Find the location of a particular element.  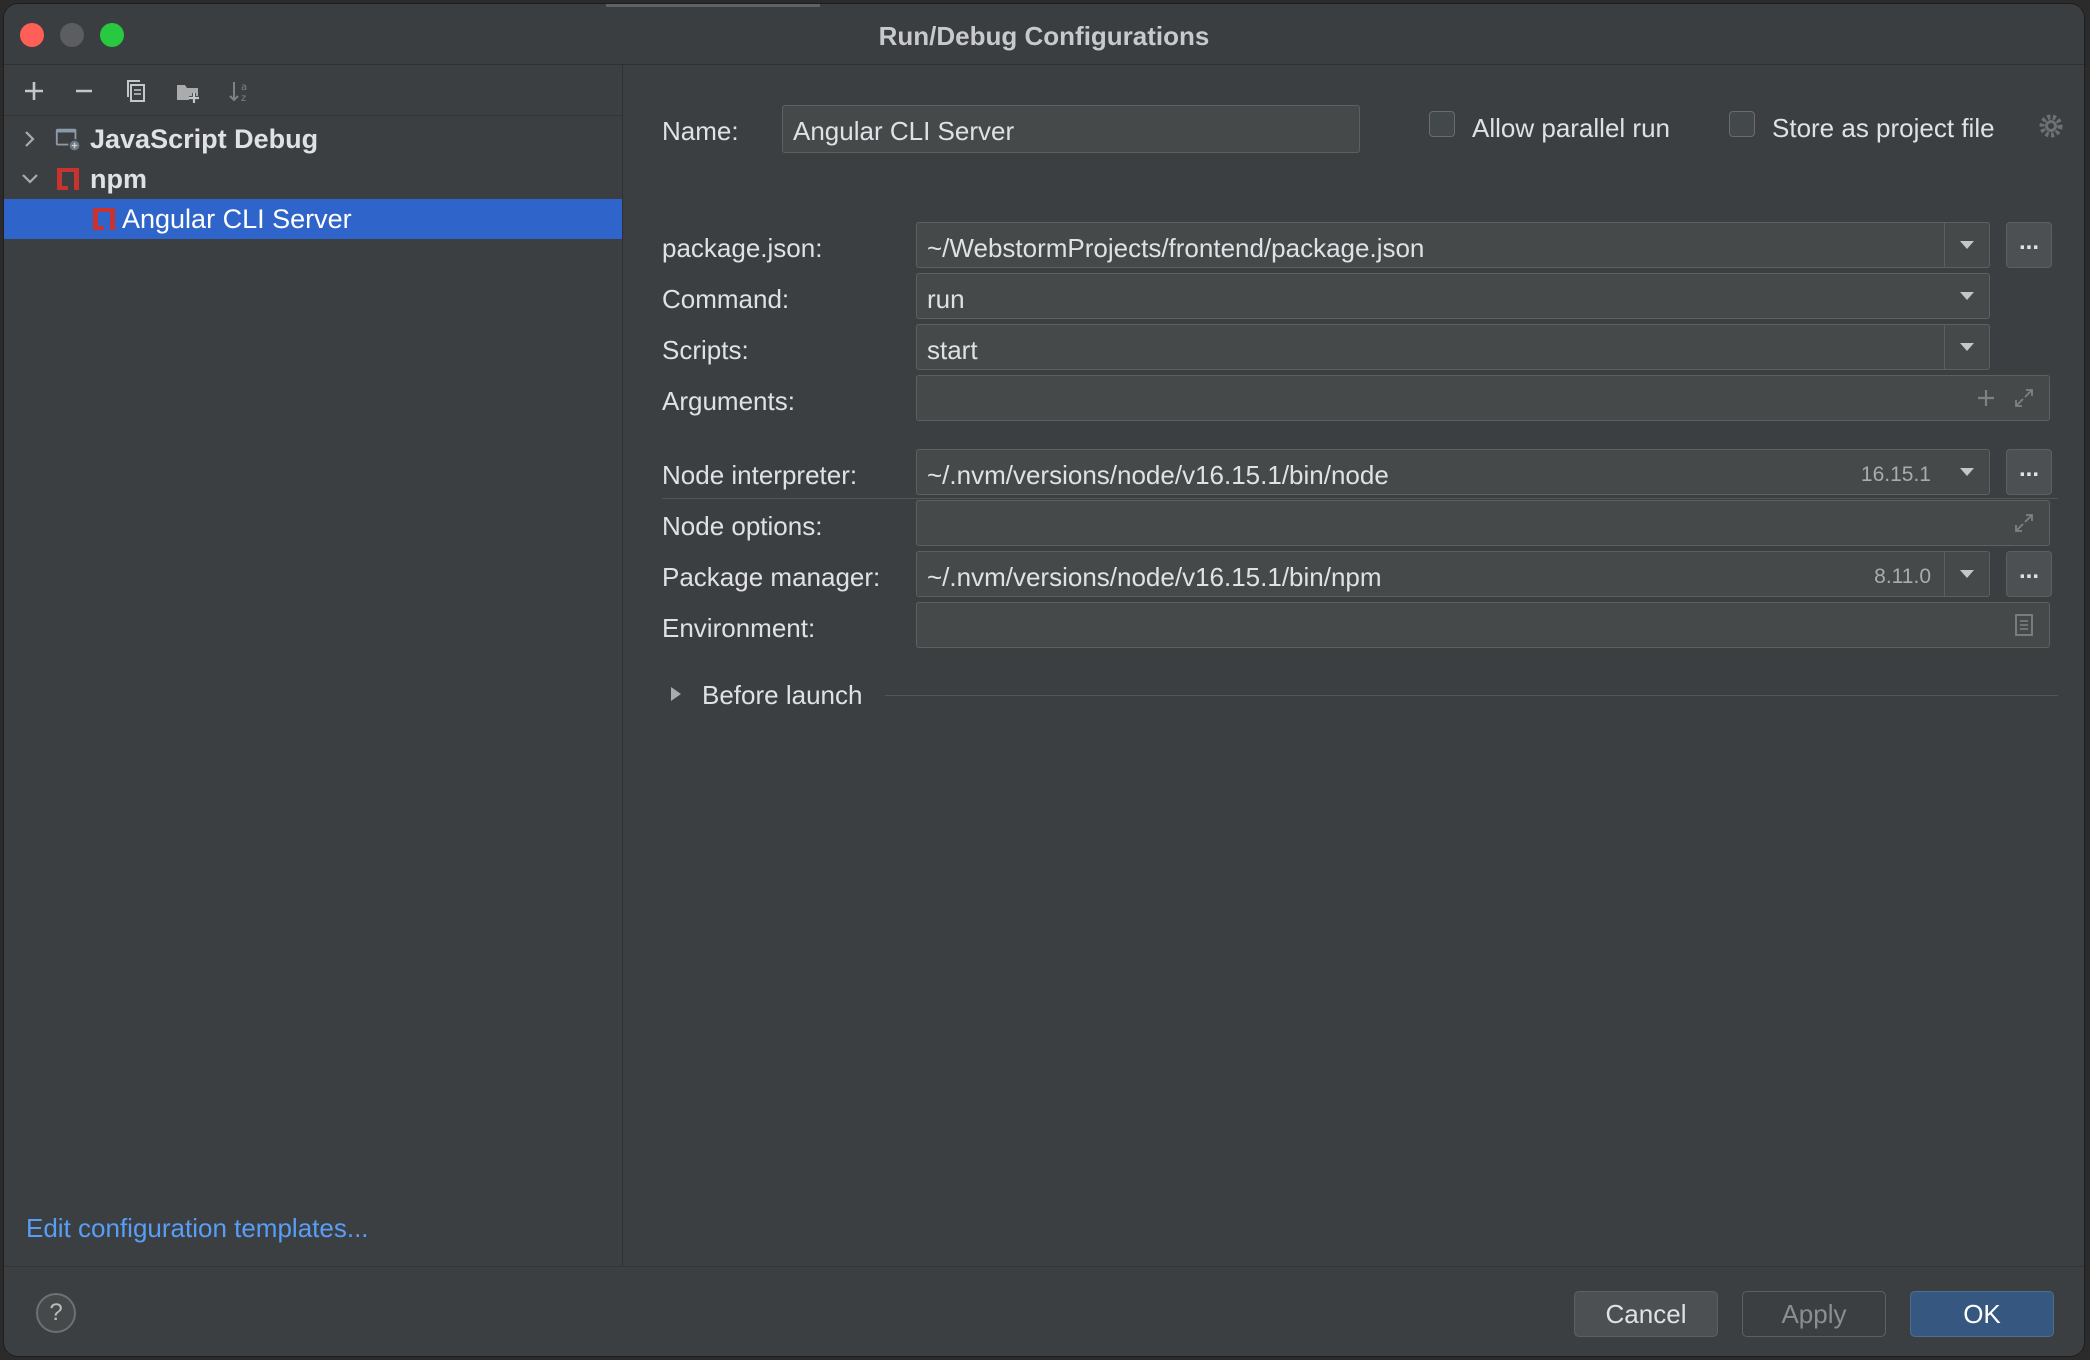

name-input-value: Angular CLI Server is located at coordinates (904, 131).